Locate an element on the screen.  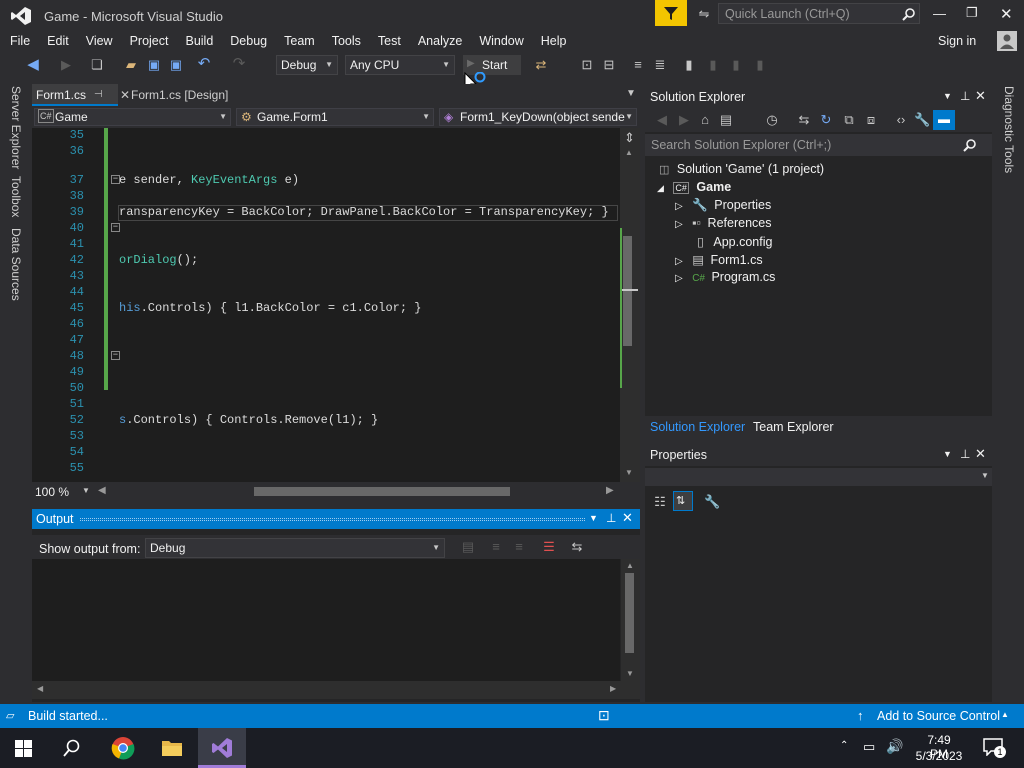
code-line: s.Controls) { Controls.Remove(l1); } is located at coordinates (248, 420).